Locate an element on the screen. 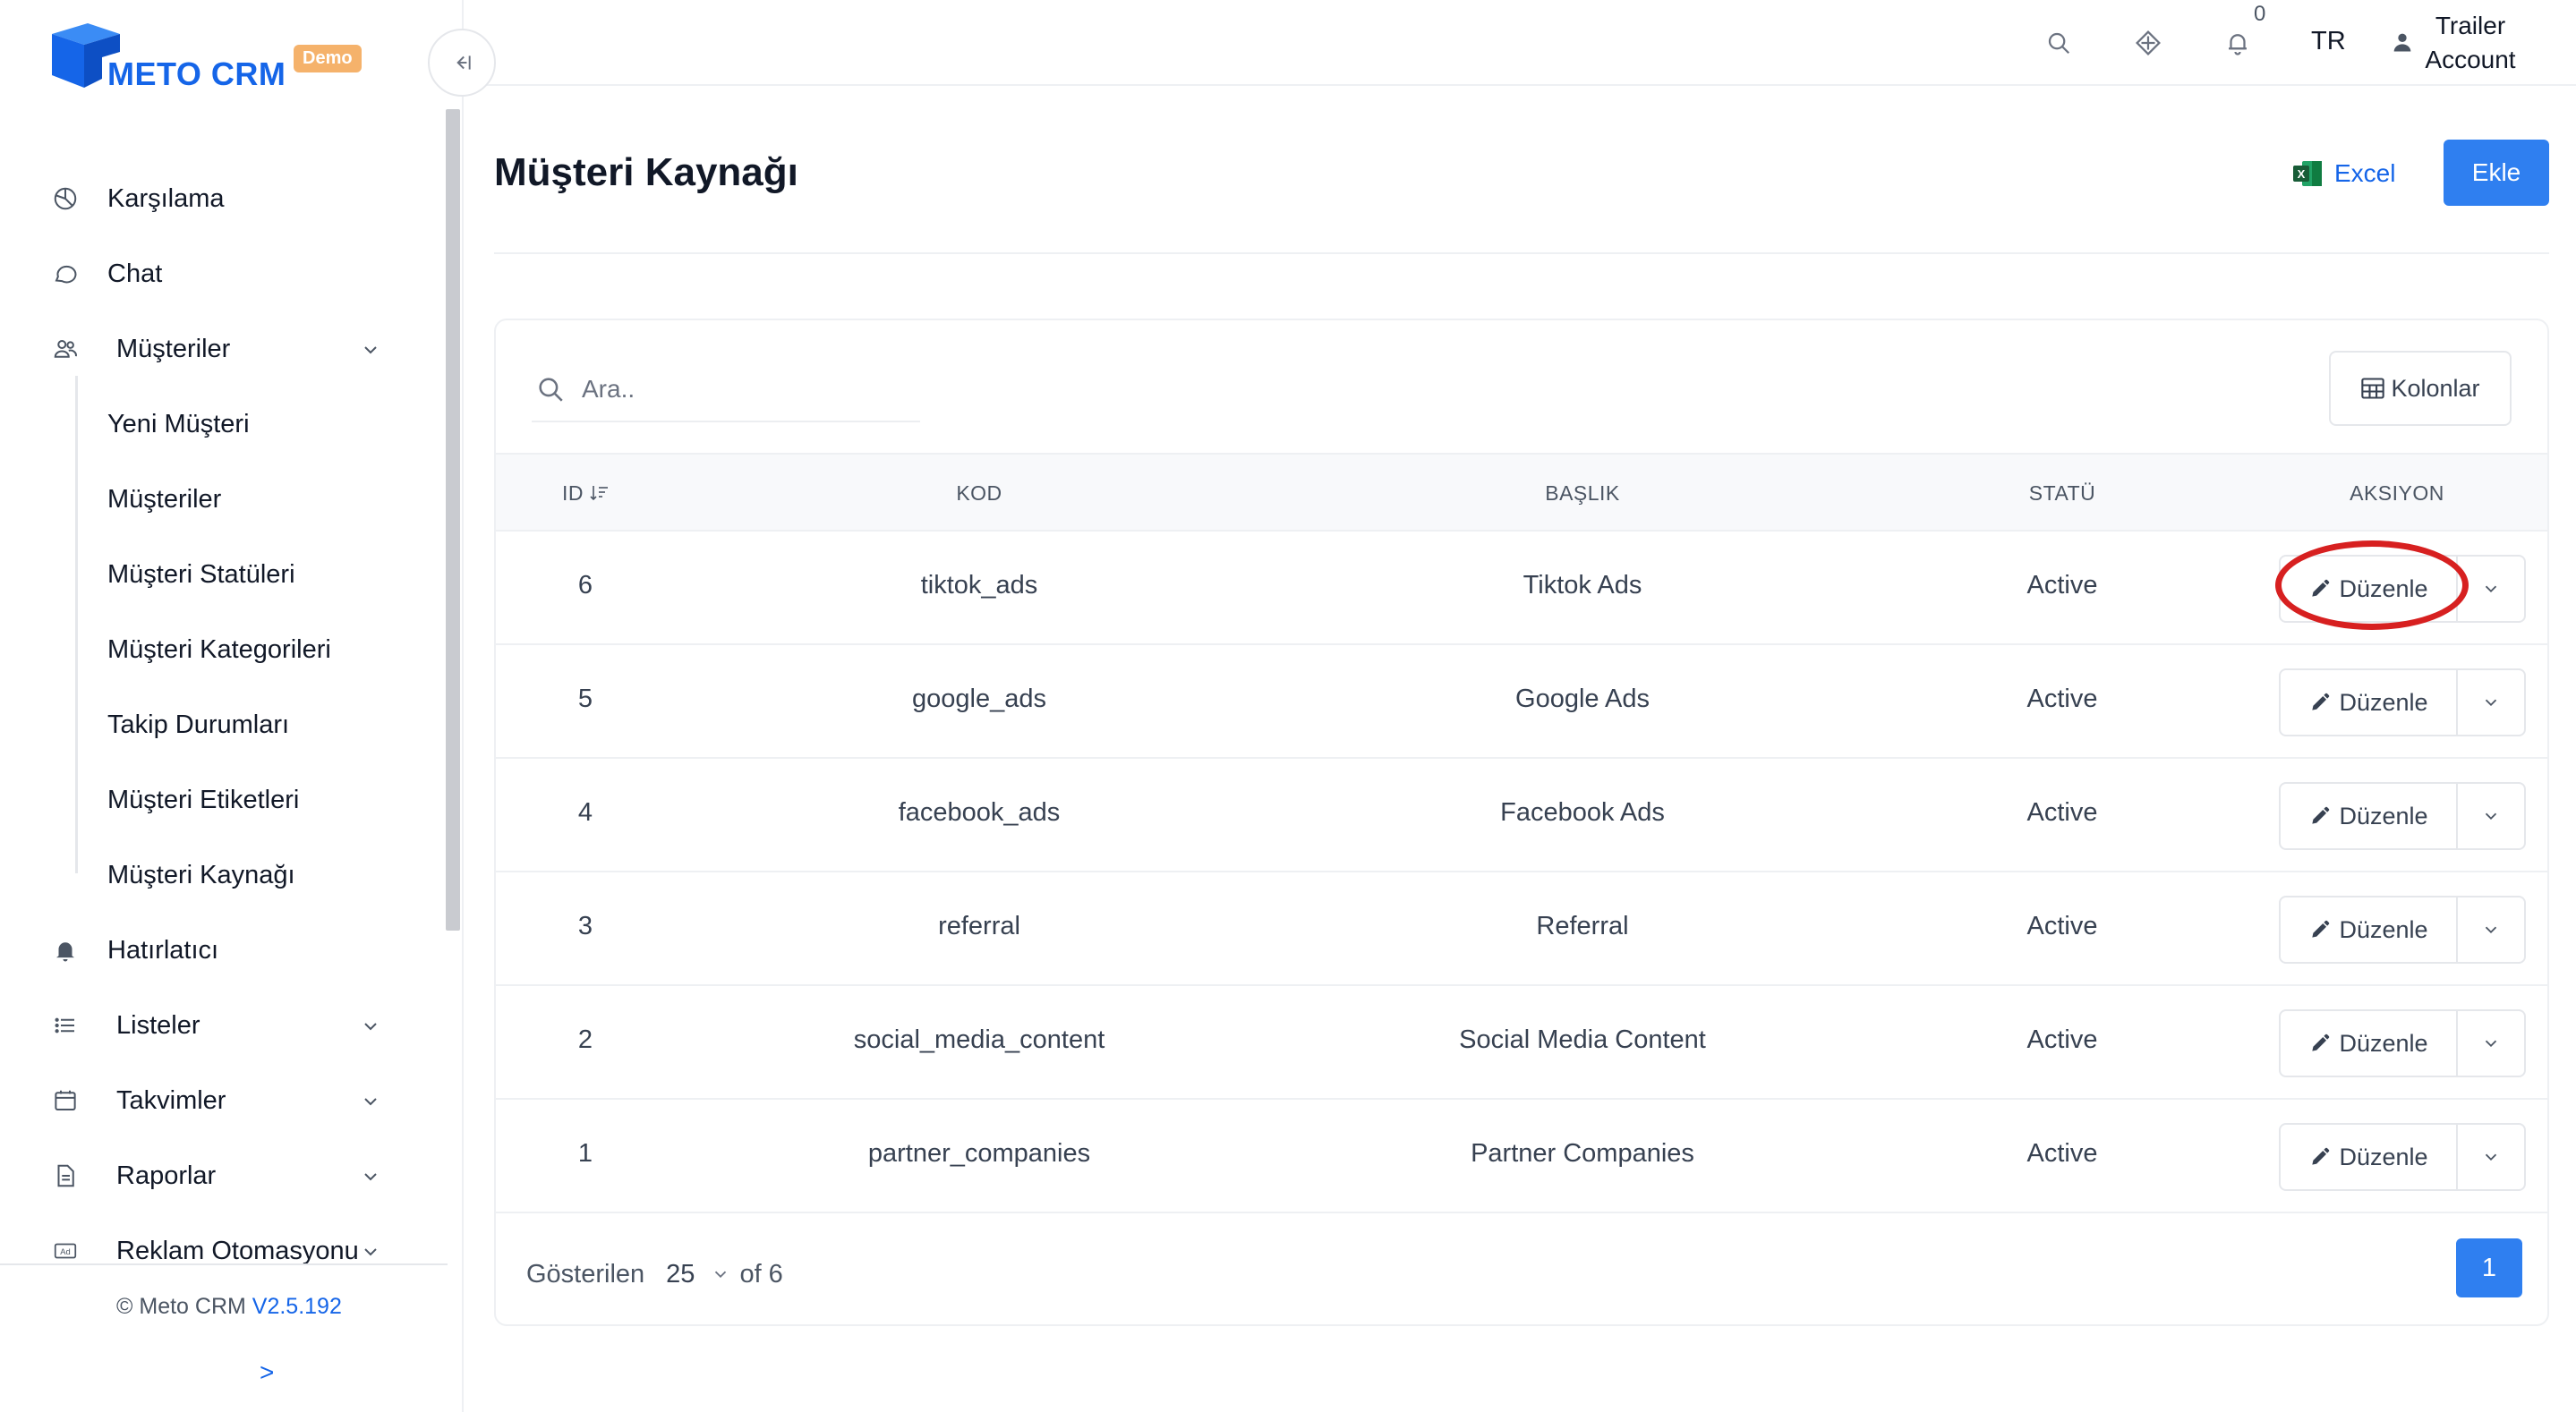 Image resolution: width=2576 pixels, height=1412 pixels. sidebar-item-karşılama: Karşılama is located at coordinates (215, 198).